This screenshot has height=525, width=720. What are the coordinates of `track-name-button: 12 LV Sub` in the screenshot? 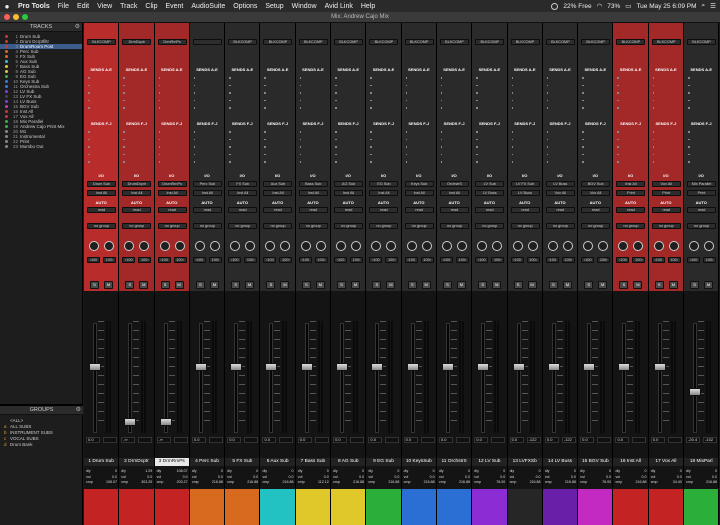 It's located at (489, 462).